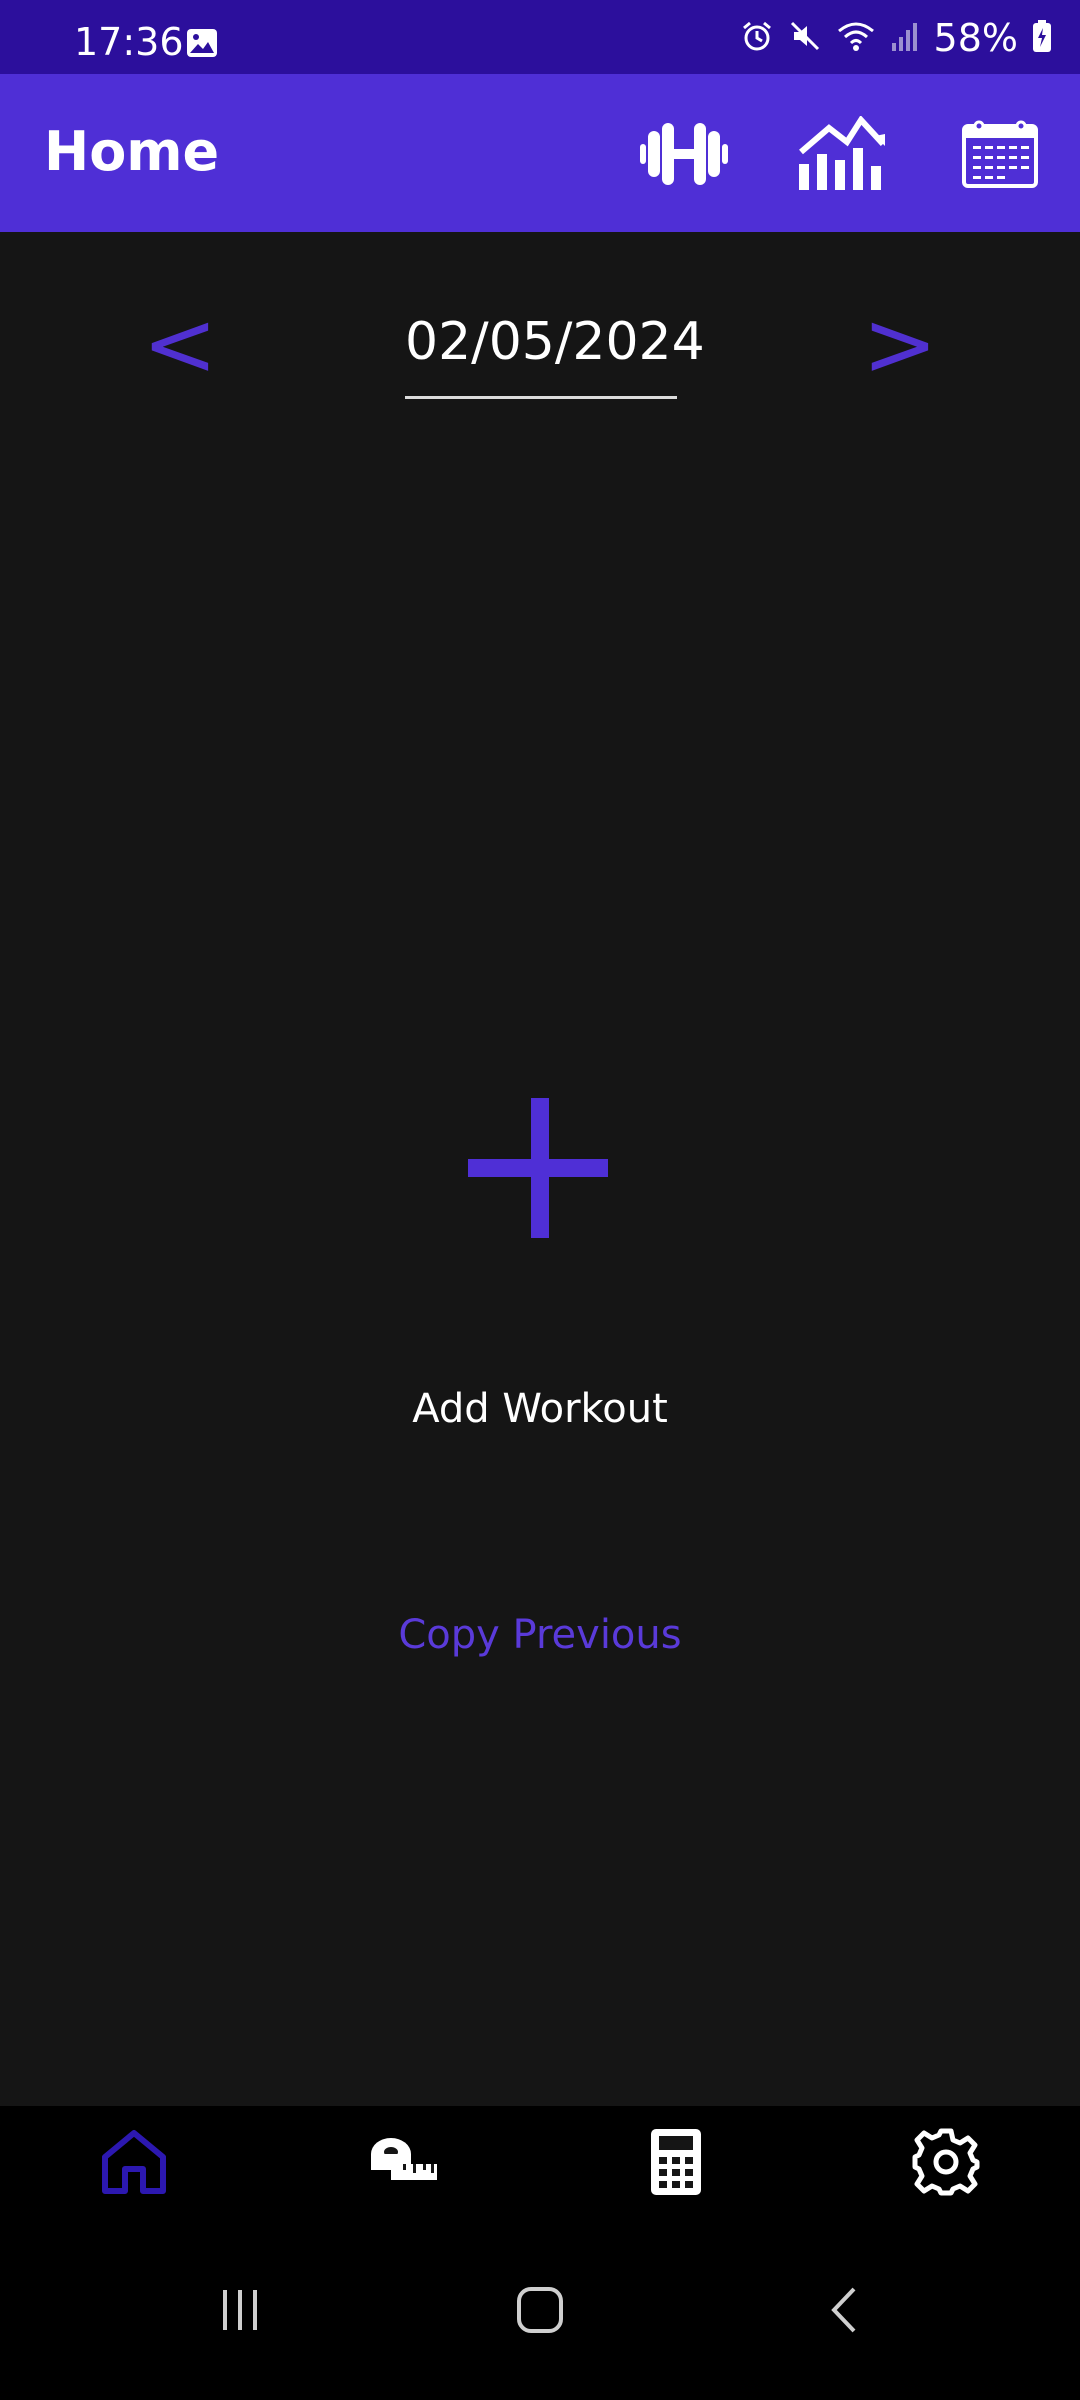  What do you see at coordinates (900, 345) in the screenshot?
I see `next-date-button: >` at bounding box center [900, 345].